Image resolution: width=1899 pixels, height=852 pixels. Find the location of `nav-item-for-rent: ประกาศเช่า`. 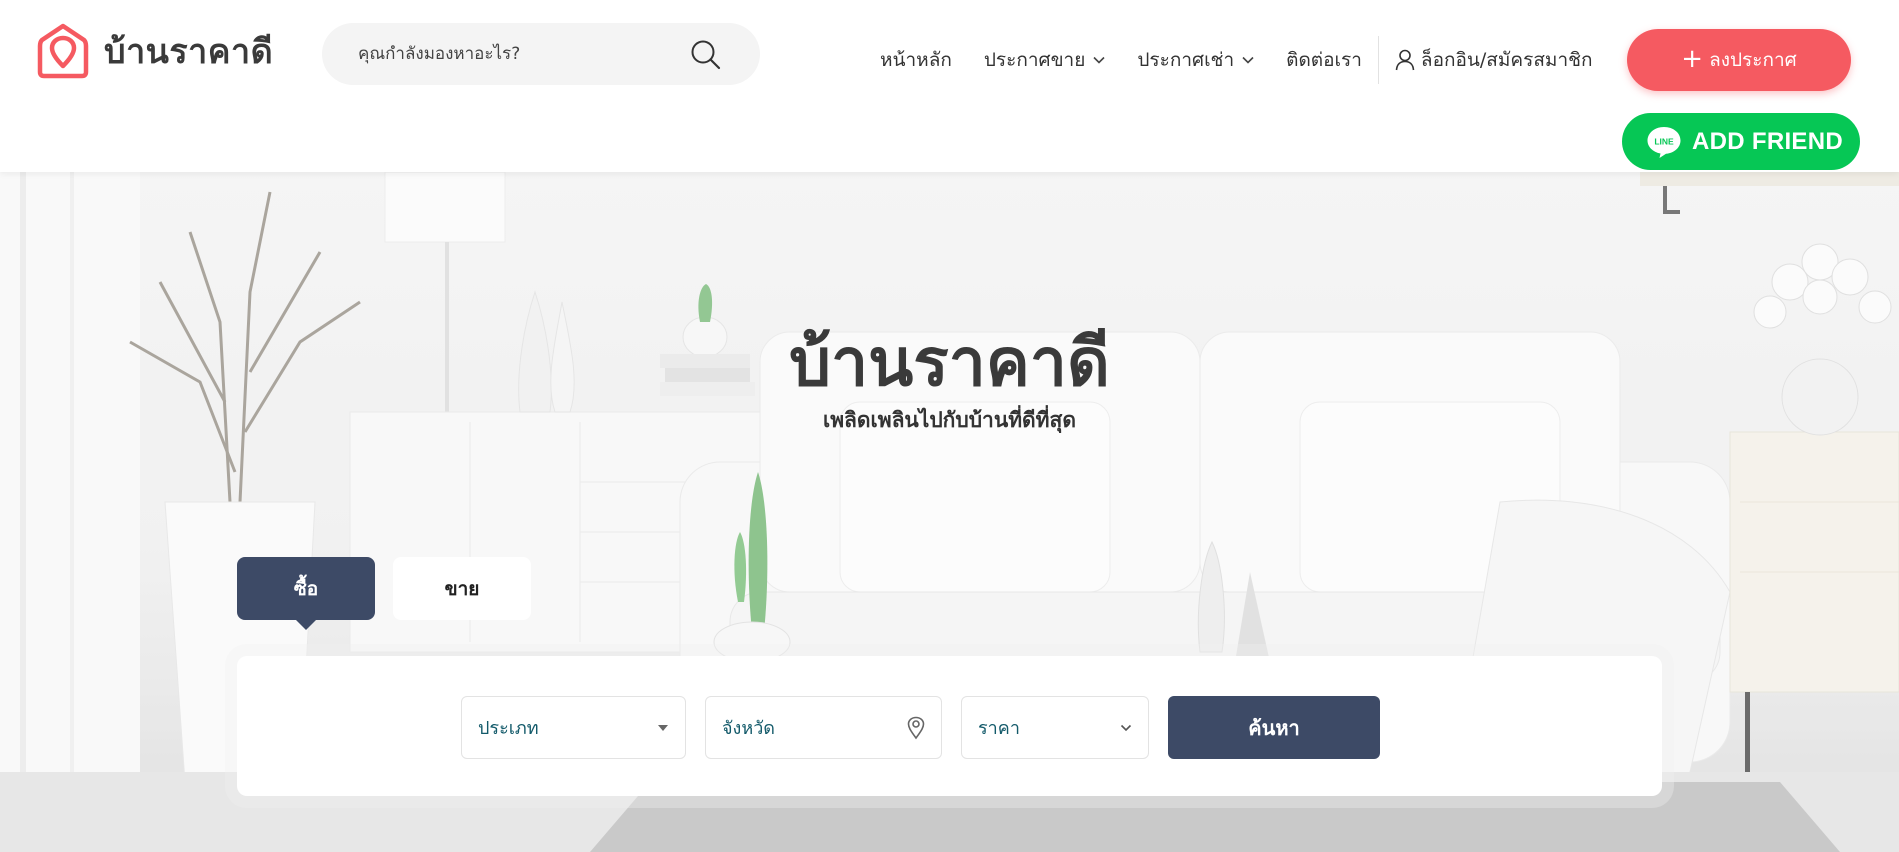

nav-item-for-rent: ประกาศเช่า is located at coordinates (1195, 60).